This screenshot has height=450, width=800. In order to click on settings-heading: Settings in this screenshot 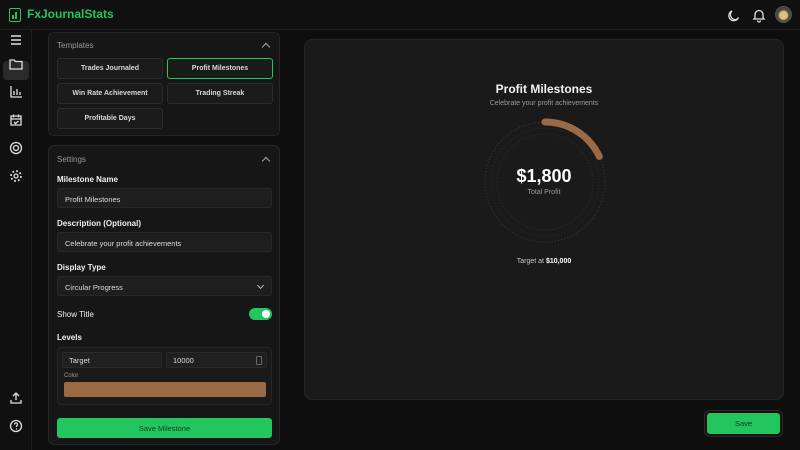, I will do `click(71, 159)`.